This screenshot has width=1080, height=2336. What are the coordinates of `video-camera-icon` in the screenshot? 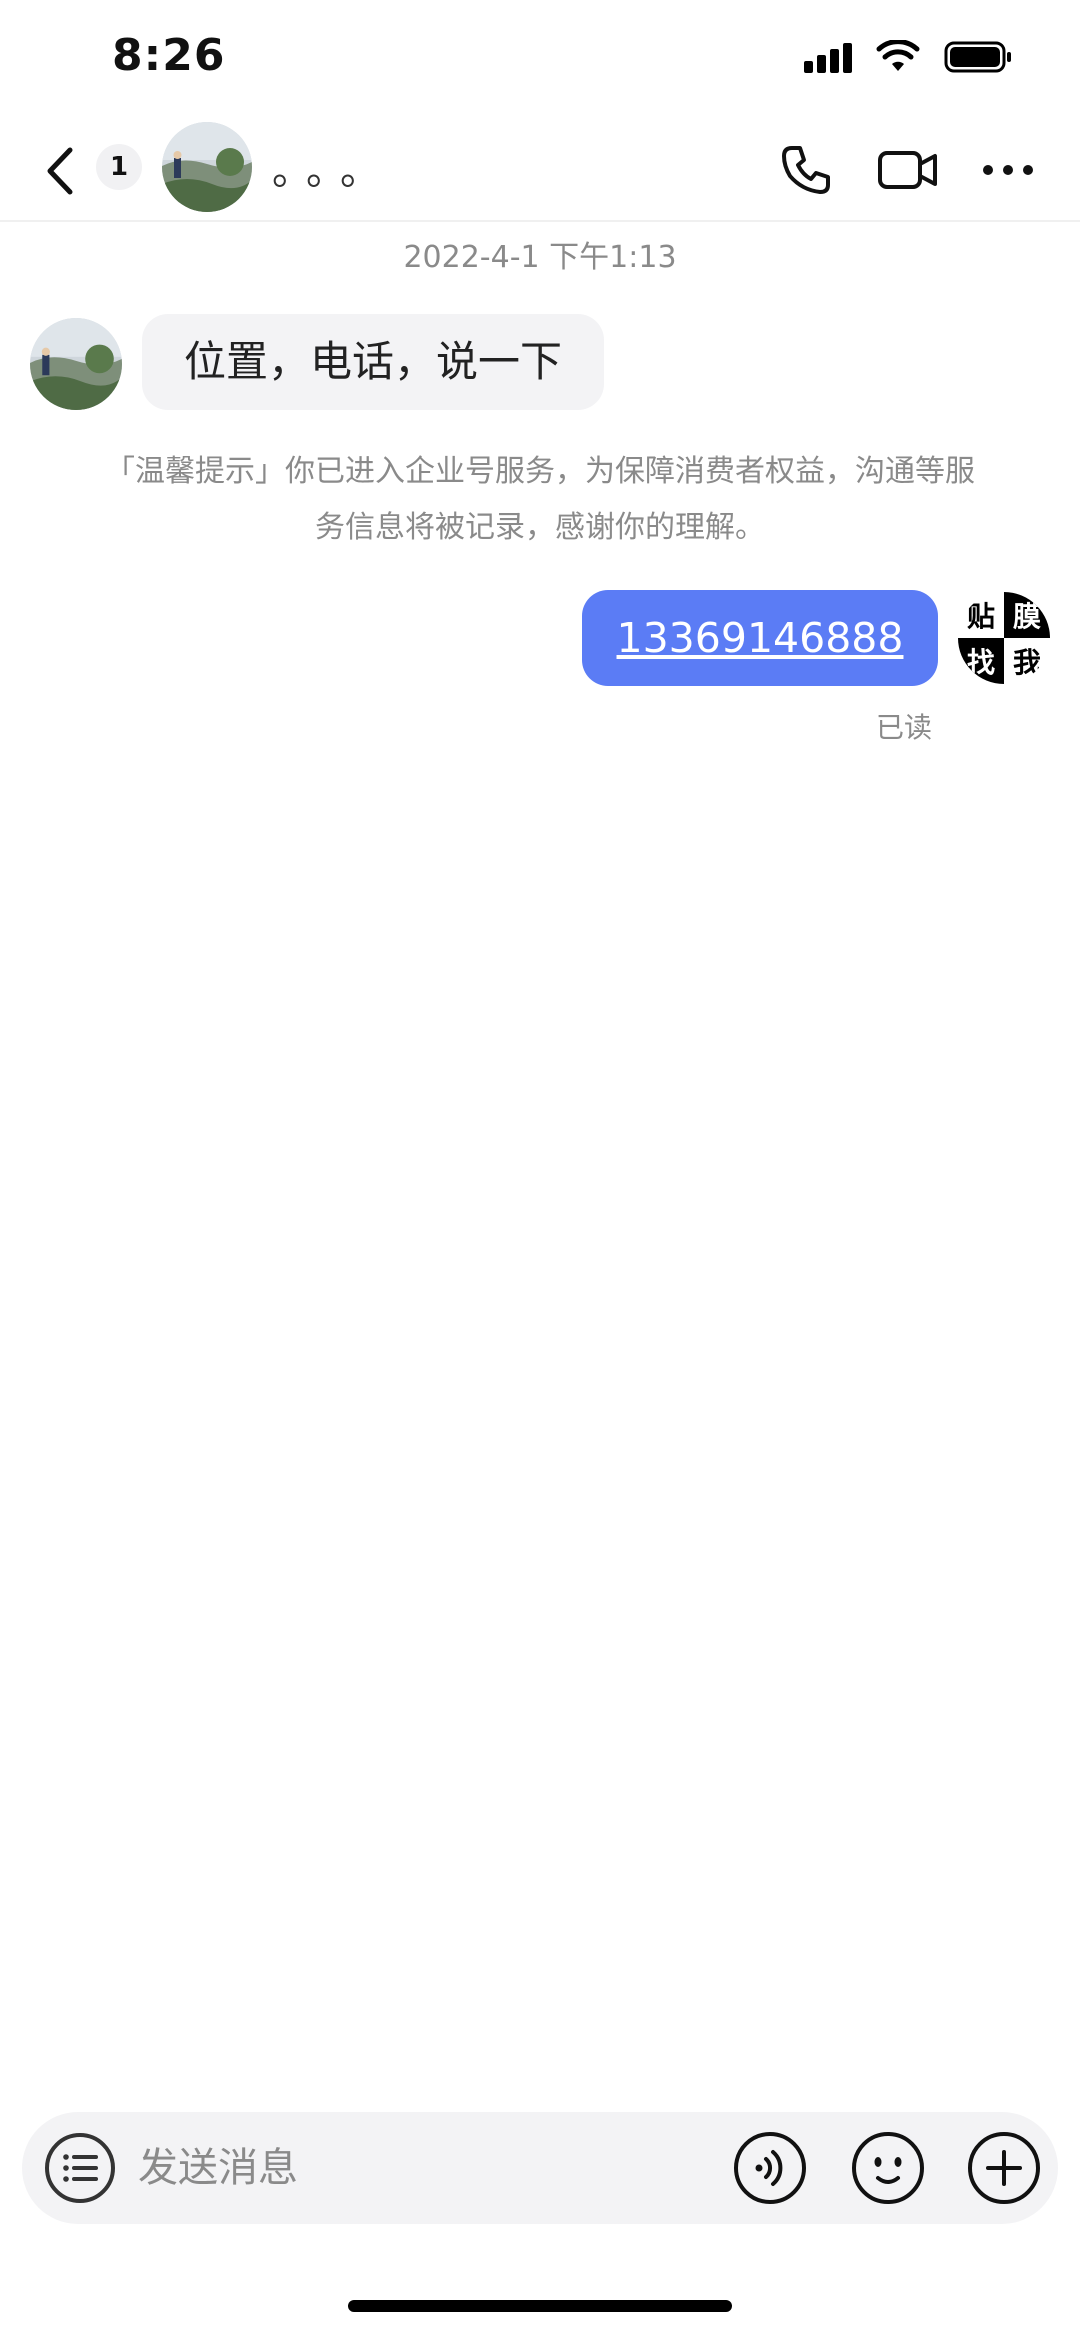 It's located at (907, 170).